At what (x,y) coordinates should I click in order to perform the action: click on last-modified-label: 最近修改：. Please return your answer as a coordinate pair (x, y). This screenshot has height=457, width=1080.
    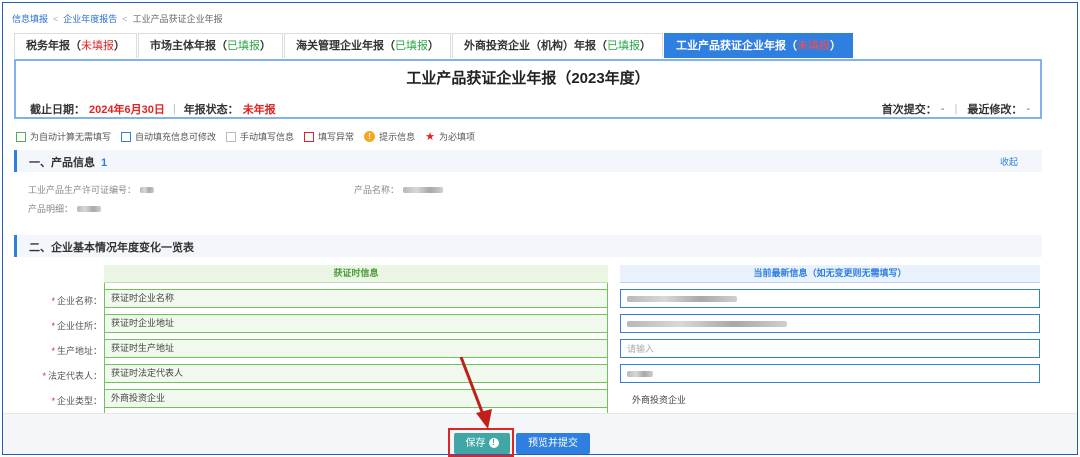
    Looking at the image, I should click on (995, 110).